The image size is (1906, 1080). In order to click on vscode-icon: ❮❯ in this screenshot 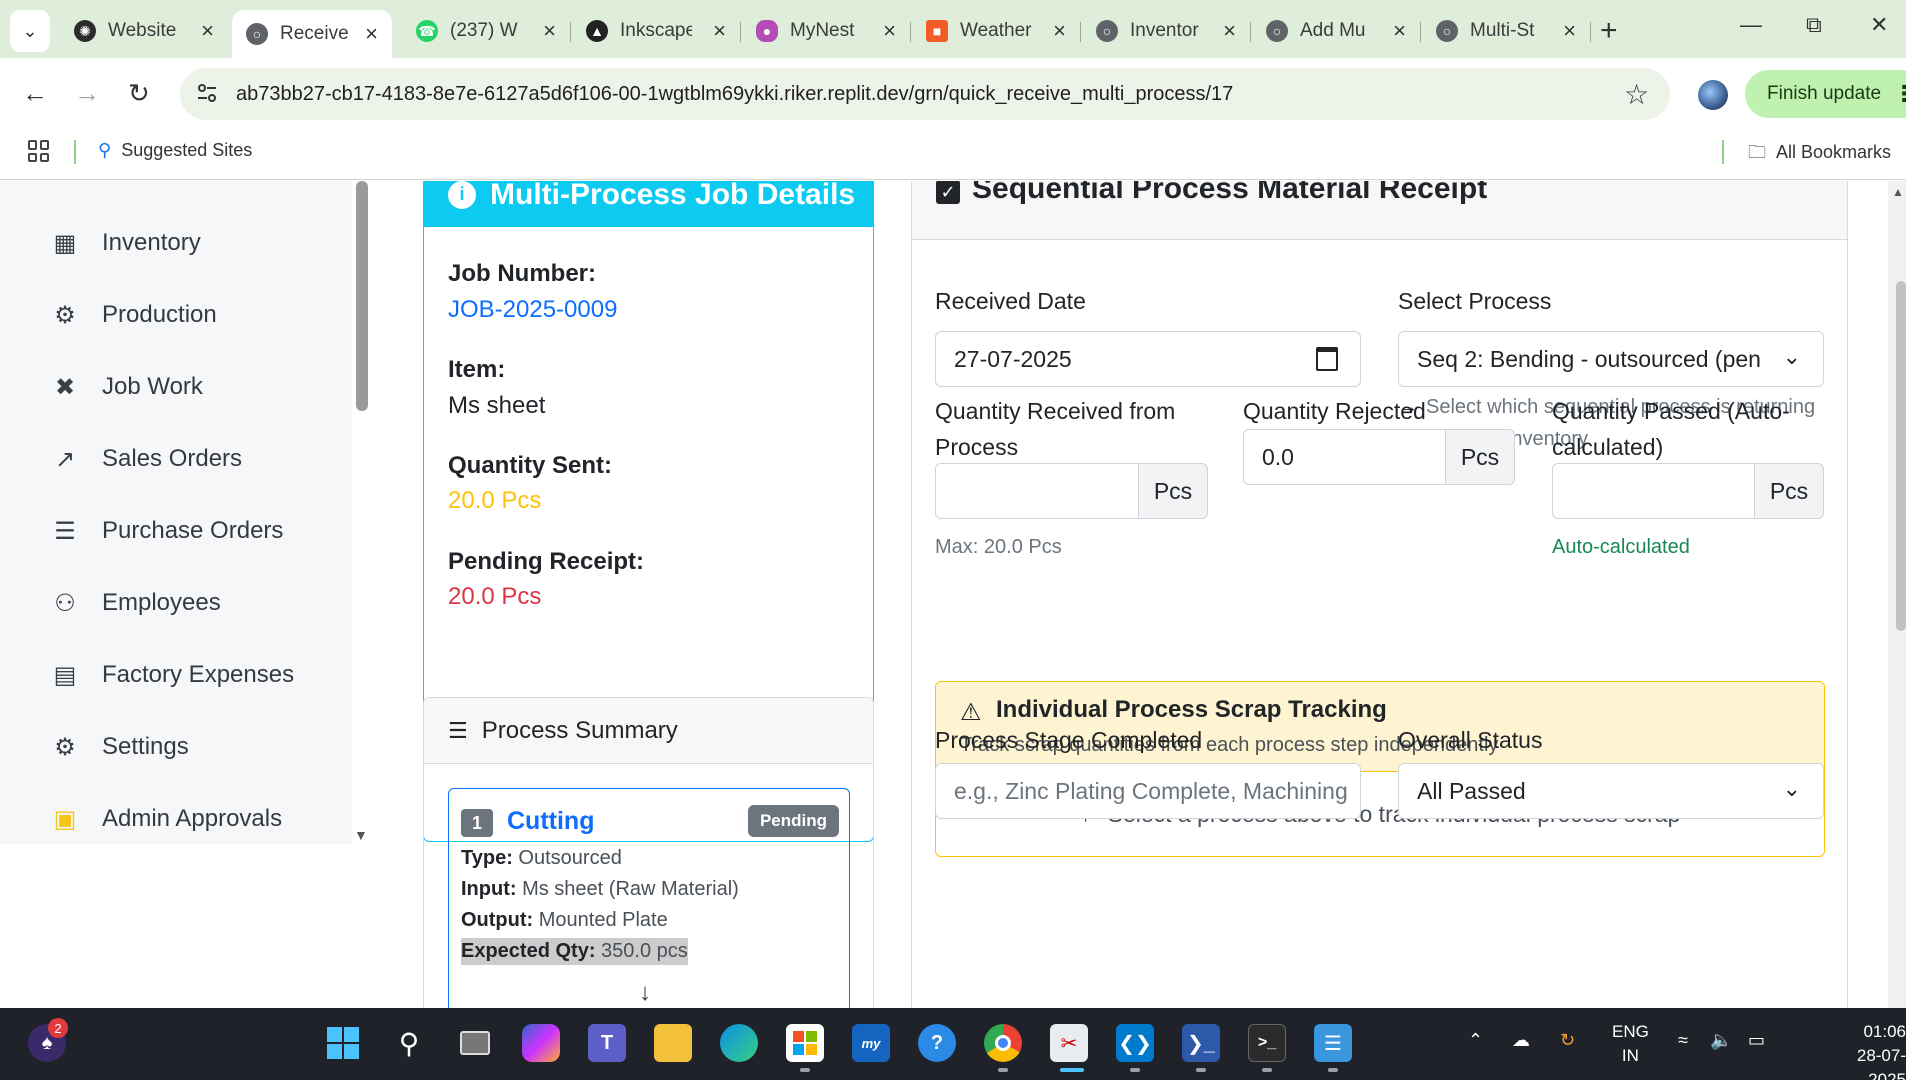, I will do `click(1135, 1043)`.